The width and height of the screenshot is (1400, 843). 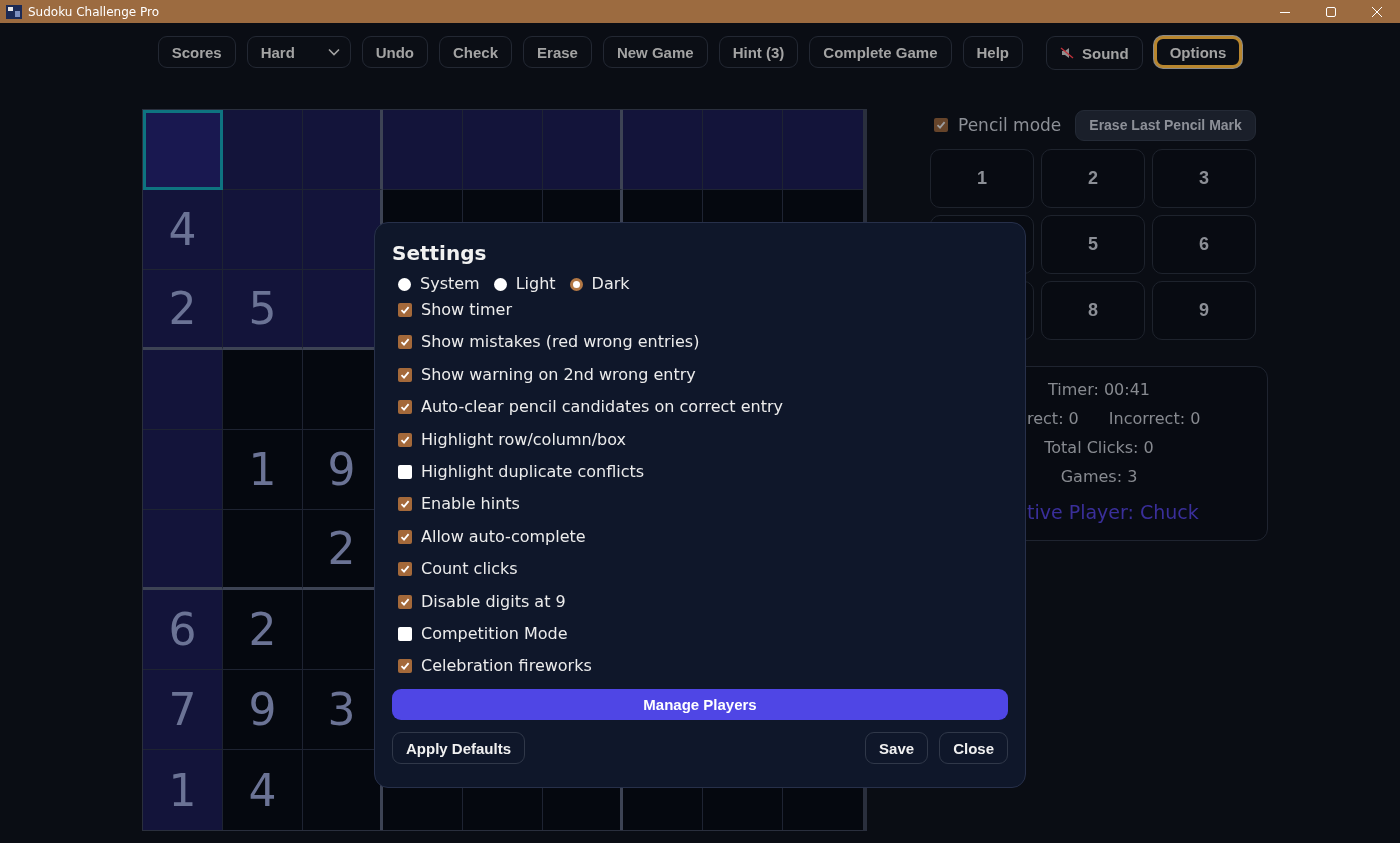 I want to click on toolbar-button: Check, so click(x=476, y=52).